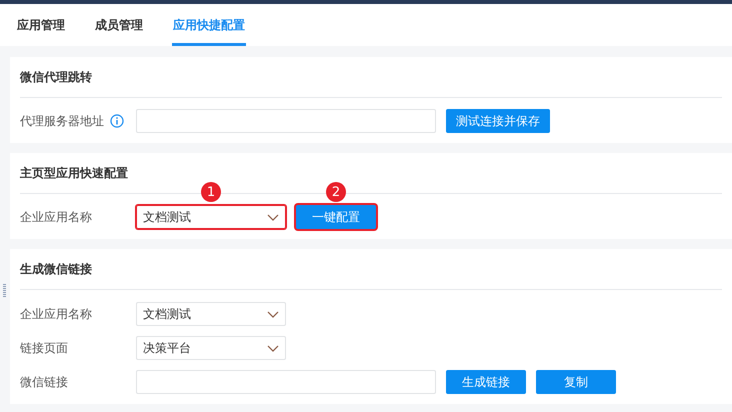 The height and width of the screenshot is (412, 732). What do you see at coordinates (44, 348) in the screenshot?
I see `field-label: 链接页面` at bounding box center [44, 348].